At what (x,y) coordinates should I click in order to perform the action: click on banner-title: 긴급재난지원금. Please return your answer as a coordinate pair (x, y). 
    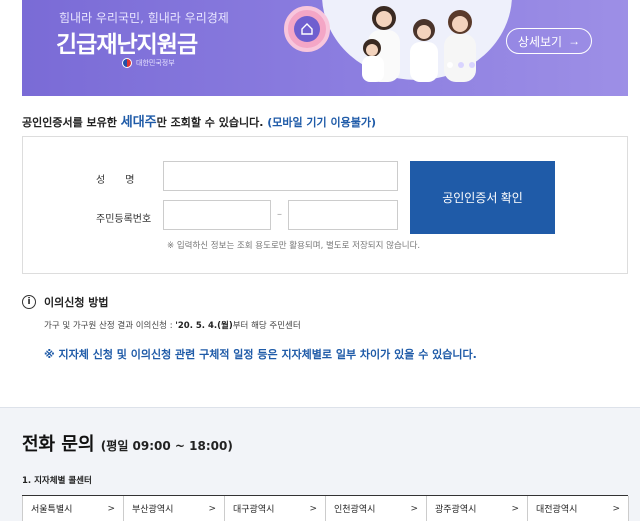
    Looking at the image, I should click on (127, 45).